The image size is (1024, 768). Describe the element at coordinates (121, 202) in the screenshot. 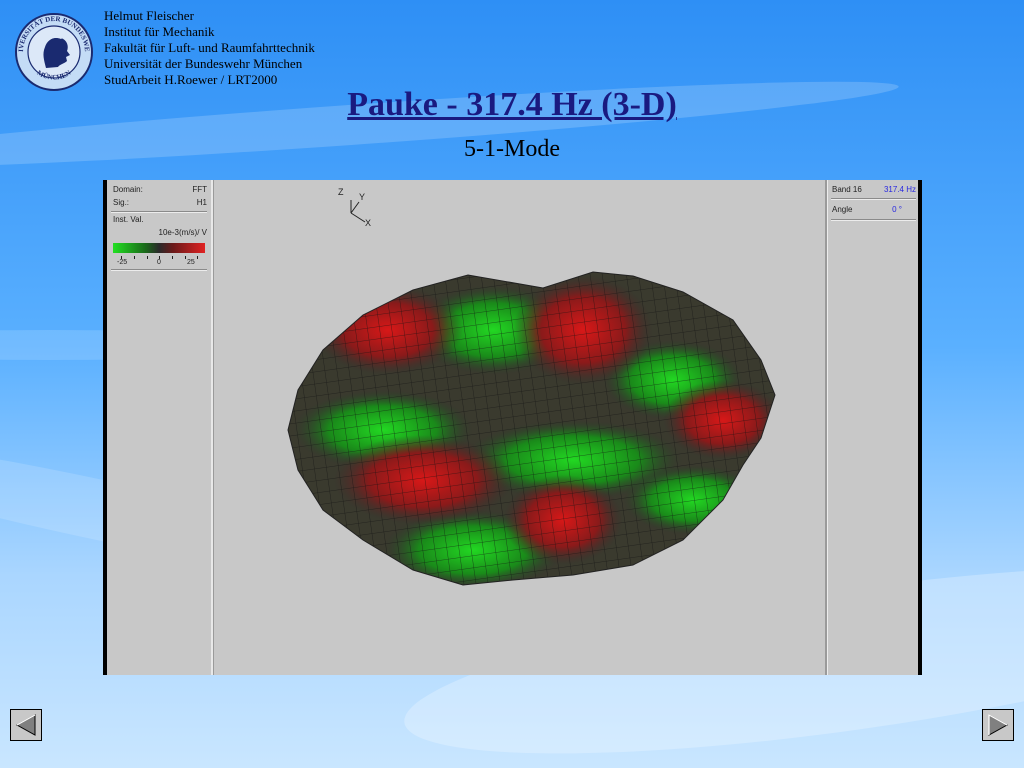

I see `signal-label: Sig.:` at that location.